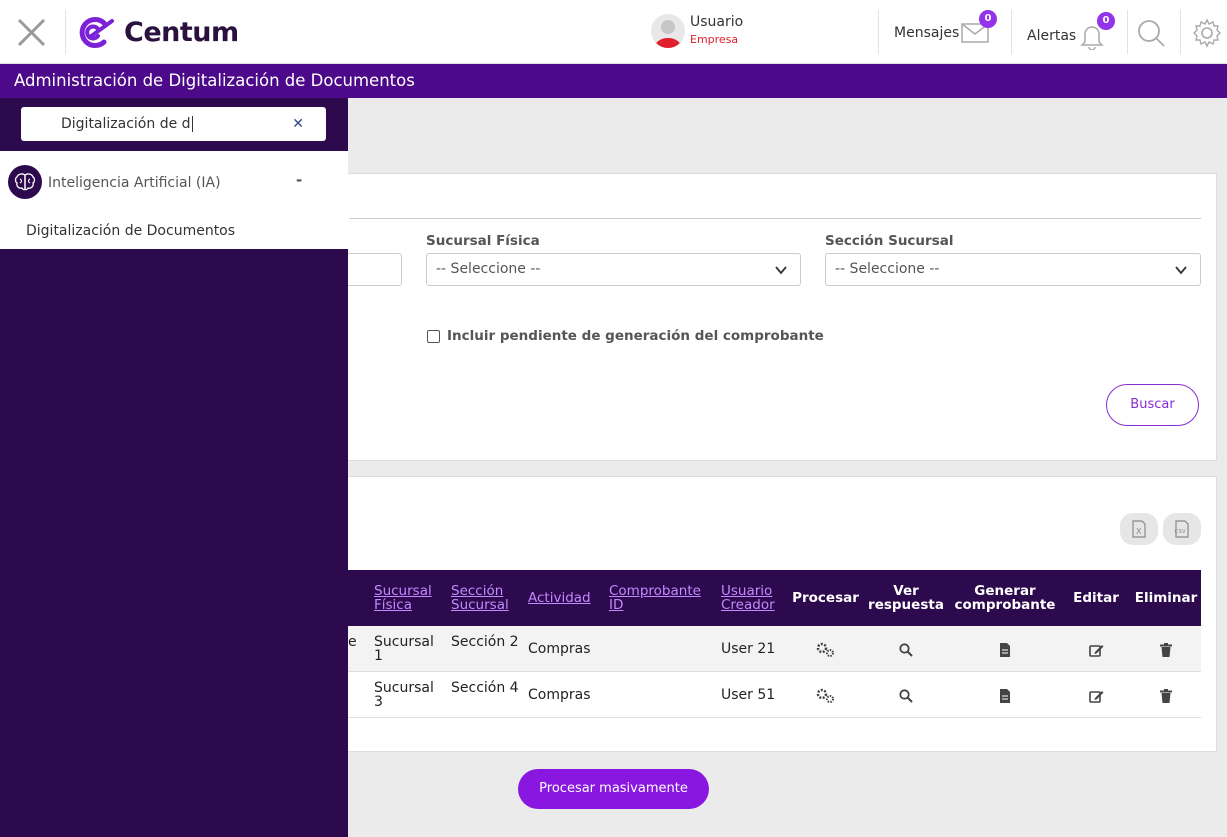 The width and height of the screenshot is (1227, 837). What do you see at coordinates (714, 39) in the screenshot?
I see `user-company: Empresa` at bounding box center [714, 39].